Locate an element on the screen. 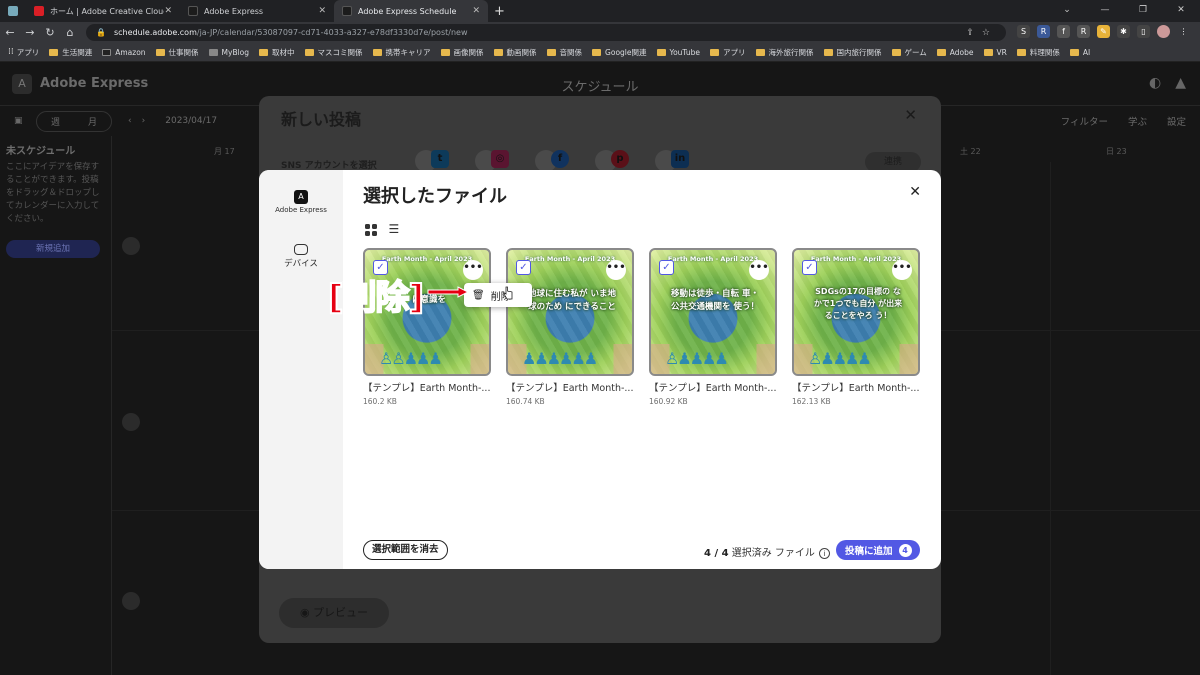 The width and height of the screenshot is (1200, 675). bookmark-folder: 海外旅行関係 is located at coordinates (784, 52).